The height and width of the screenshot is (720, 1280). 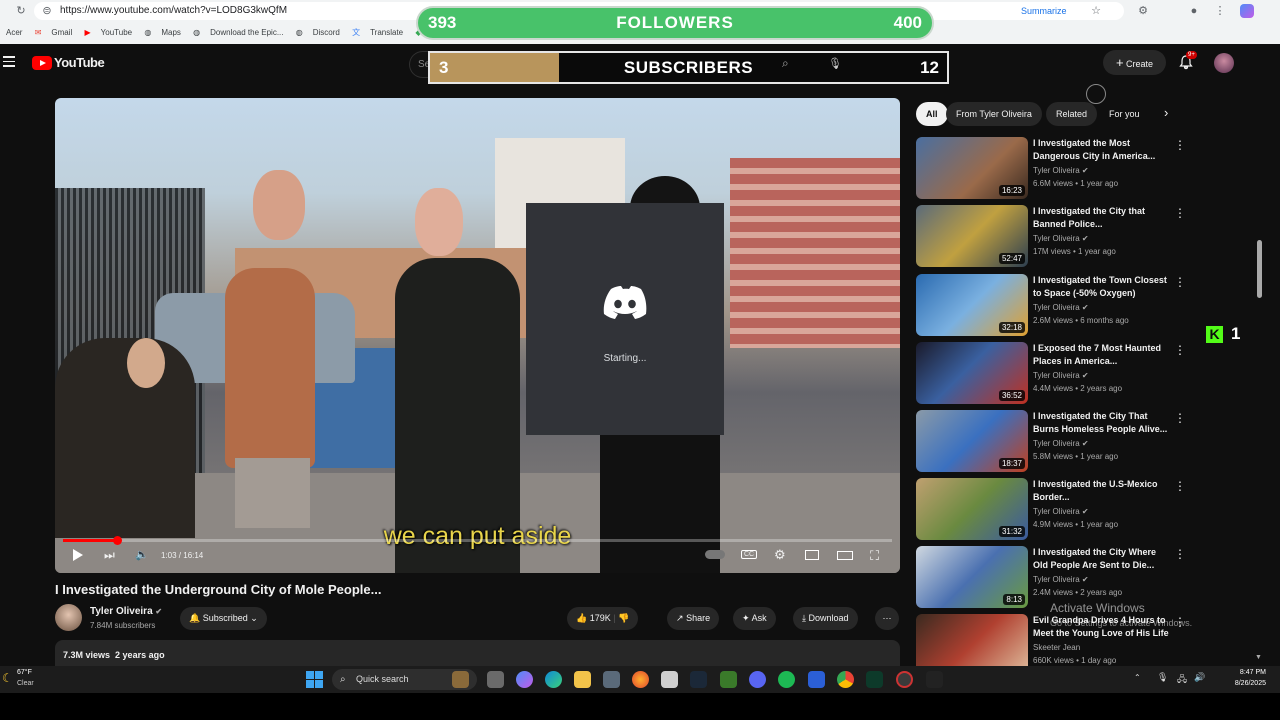 I want to click on taskbar-chrome-icon, so click(x=845, y=679).